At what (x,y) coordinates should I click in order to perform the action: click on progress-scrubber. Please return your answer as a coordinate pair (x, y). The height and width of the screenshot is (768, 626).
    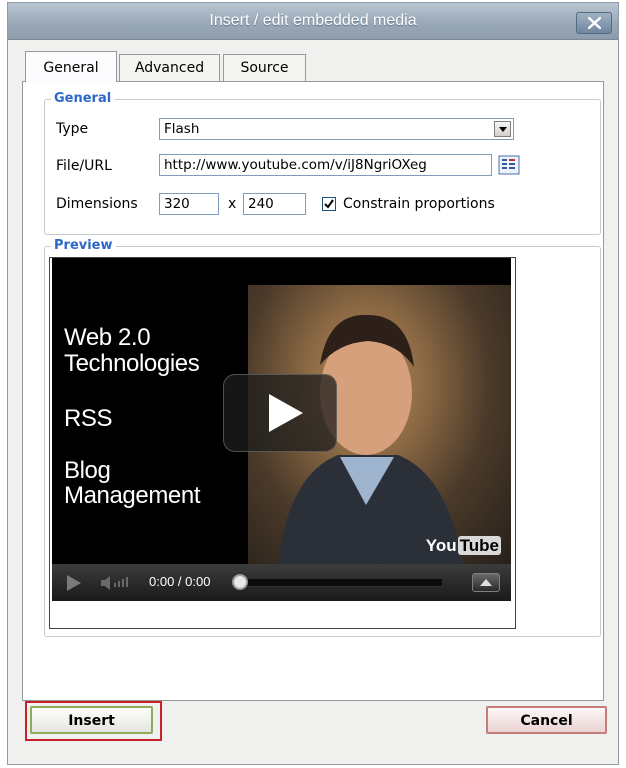
    Looking at the image, I should click on (240, 582).